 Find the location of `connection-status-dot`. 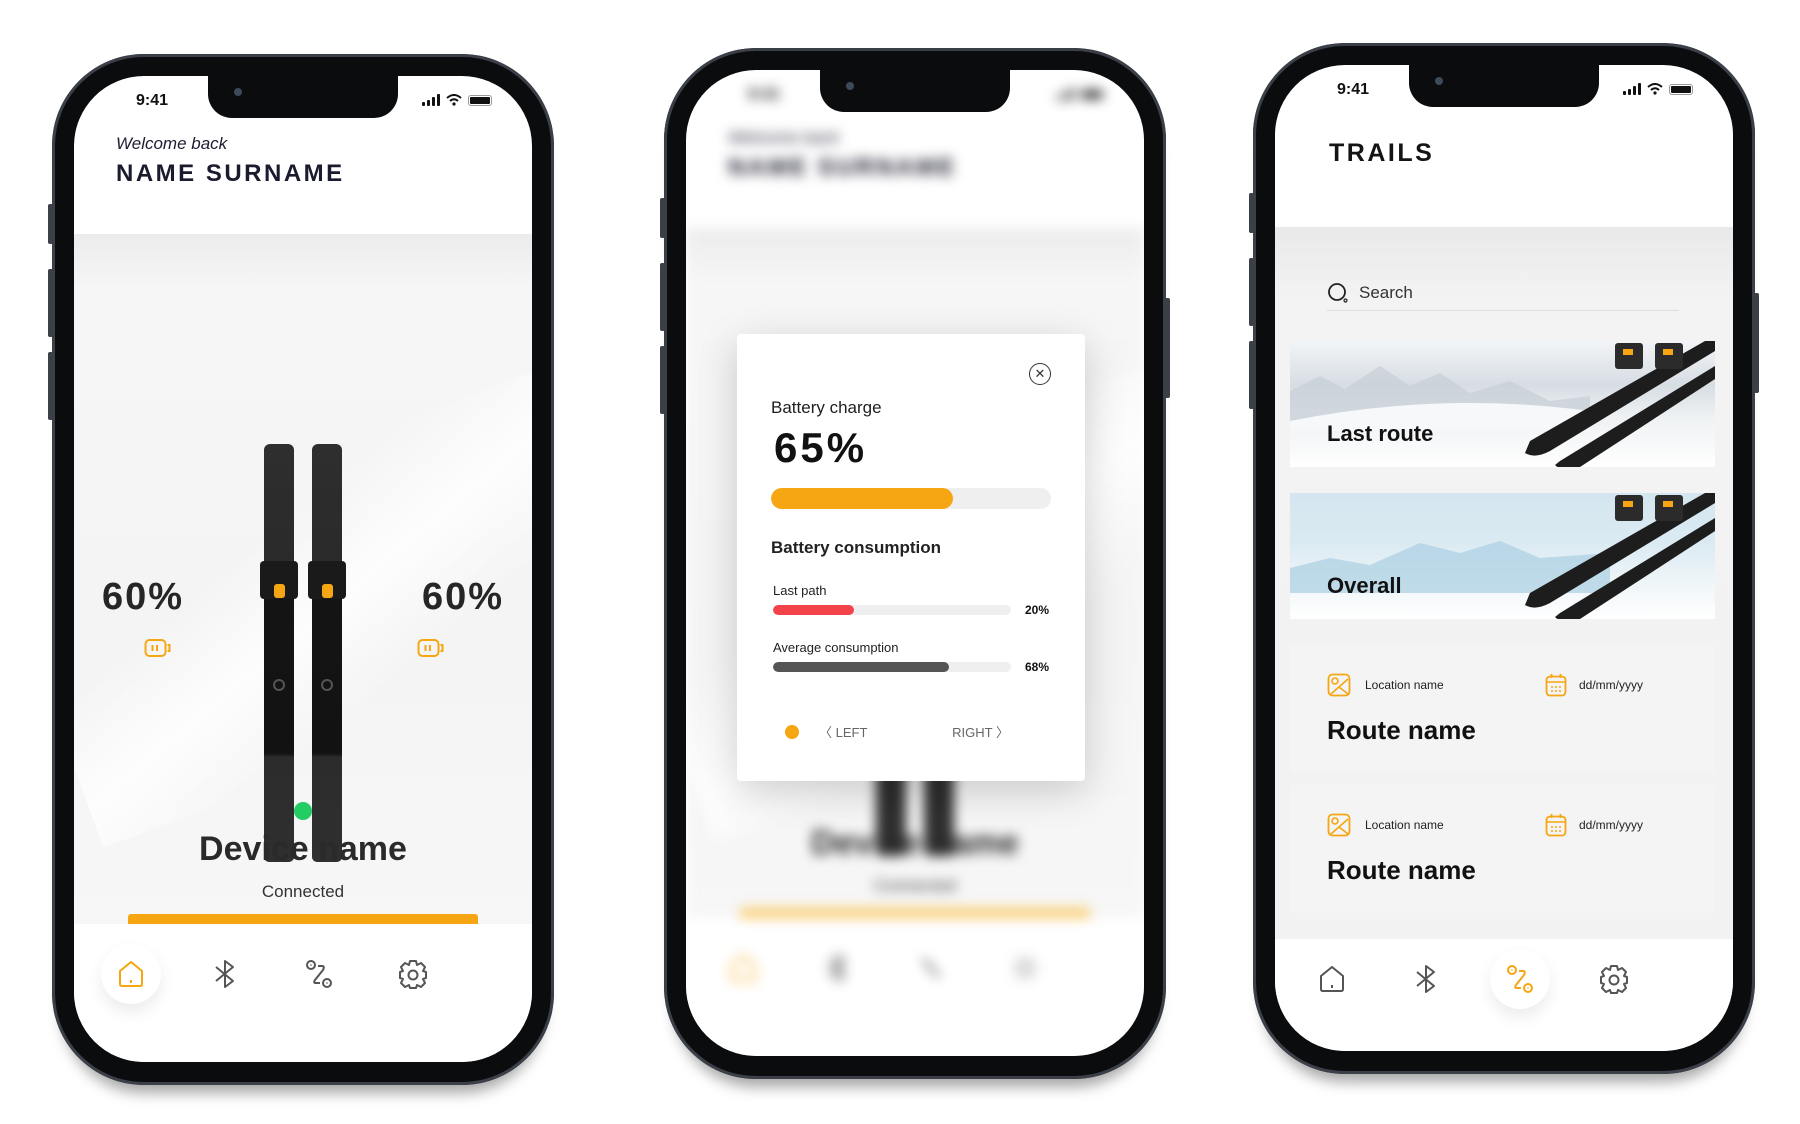

connection-status-dot is located at coordinates (303, 811).